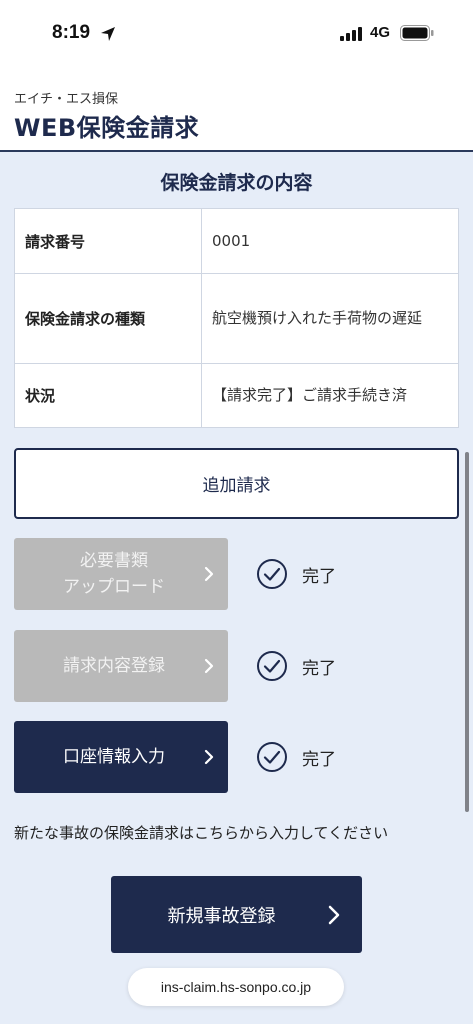 Image resolution: width=473 pixels, height=1024 pixels. I want to click on step-label: 口座情報入力, so click(114, 757).